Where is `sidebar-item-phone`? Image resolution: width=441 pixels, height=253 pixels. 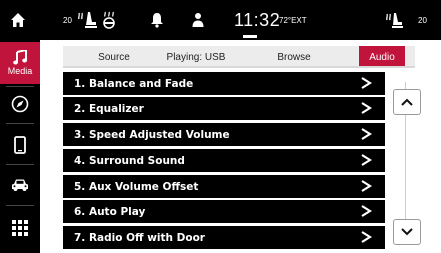
sidebar-item-phone is located at coordinates (20, 145).